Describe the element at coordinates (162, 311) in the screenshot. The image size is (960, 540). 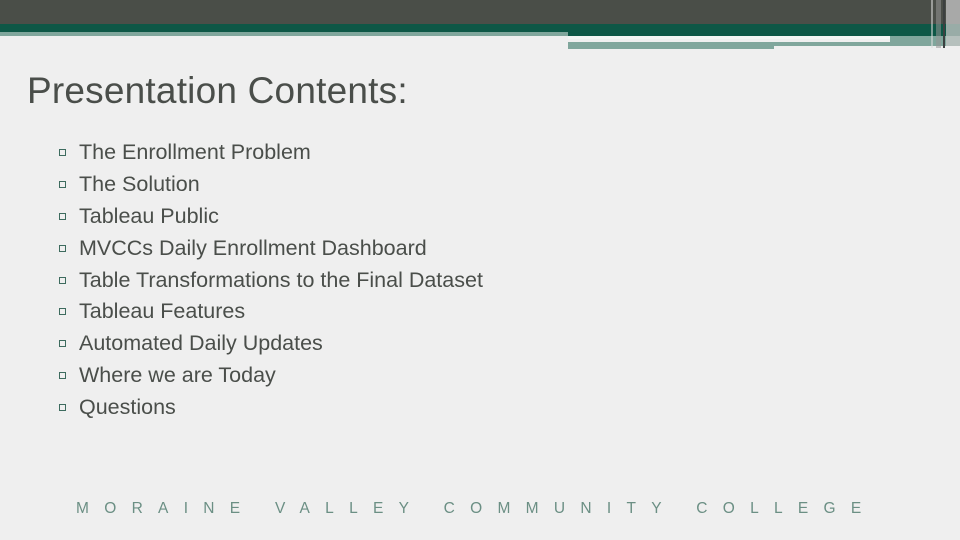
I see `list-item-label: Tableau Features` at that location.